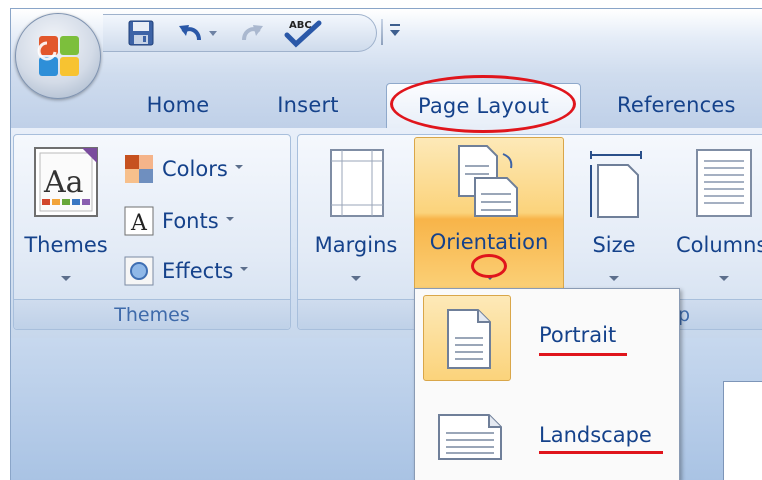 The width and height of the screenshot is (762, 480). Describe the element at coordinates (395, 32) in the screenshot. I see `customize-qat-icon` at that location.